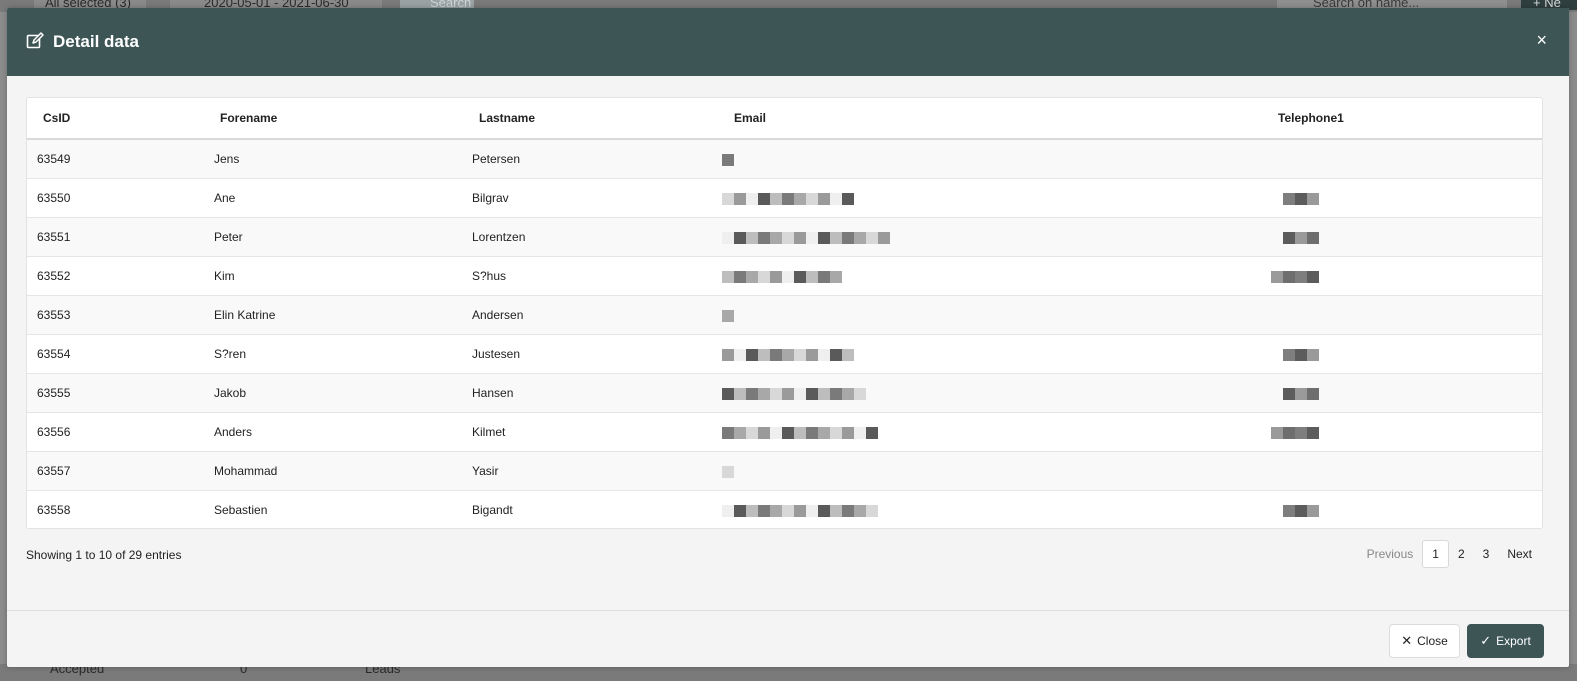  I want to click on table-row: 63550 Ane Bilgrav, so click(784, 198).